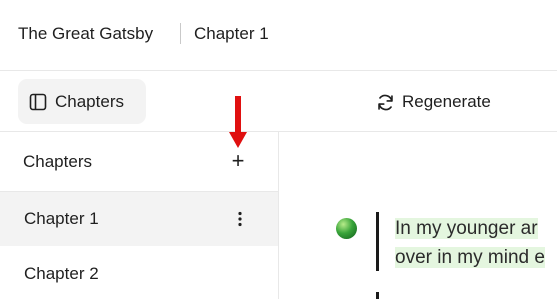 The height and width of the screenshot is (301, 557). Describe the element at coordinates (180, 33) in the screenshot. I see `breadcrumb-separator` at that location.